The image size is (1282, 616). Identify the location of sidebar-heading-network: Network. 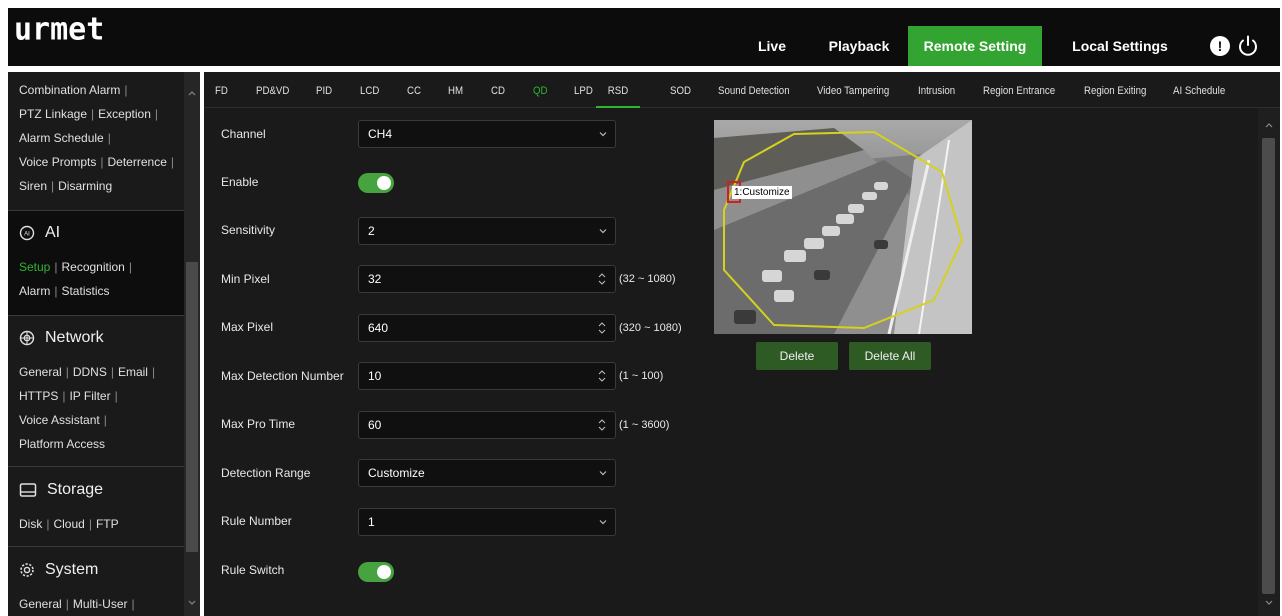
(96, 338).